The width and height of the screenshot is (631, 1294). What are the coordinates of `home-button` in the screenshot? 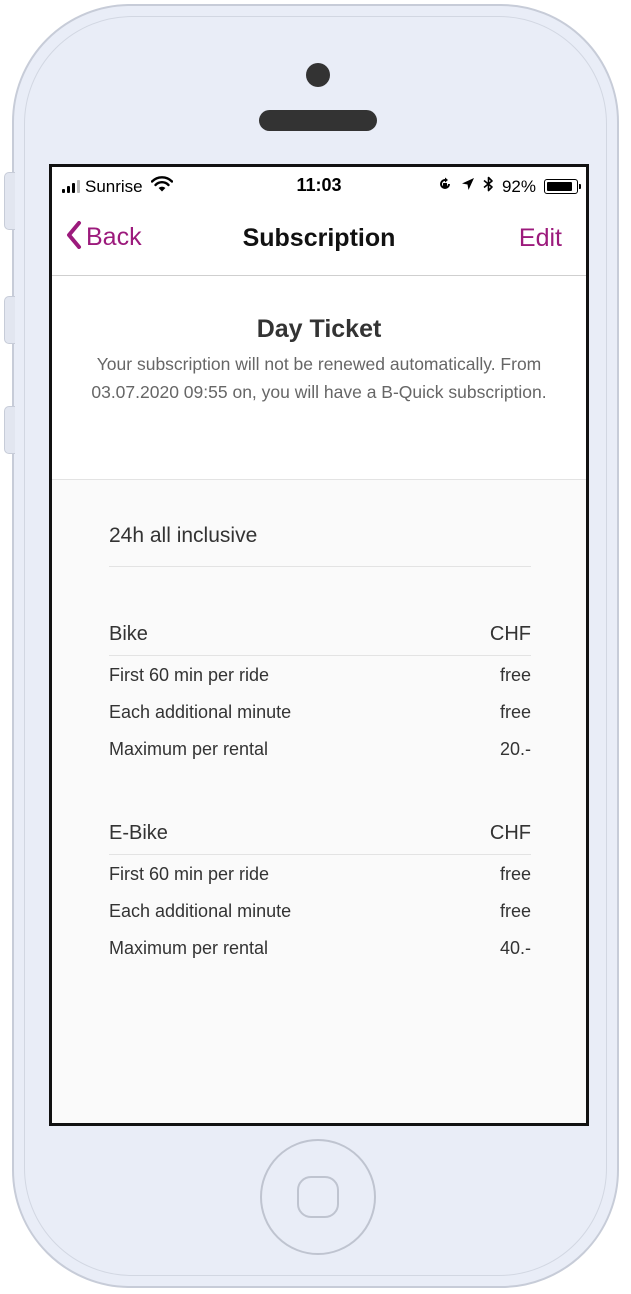 It's located at (318, 1197).